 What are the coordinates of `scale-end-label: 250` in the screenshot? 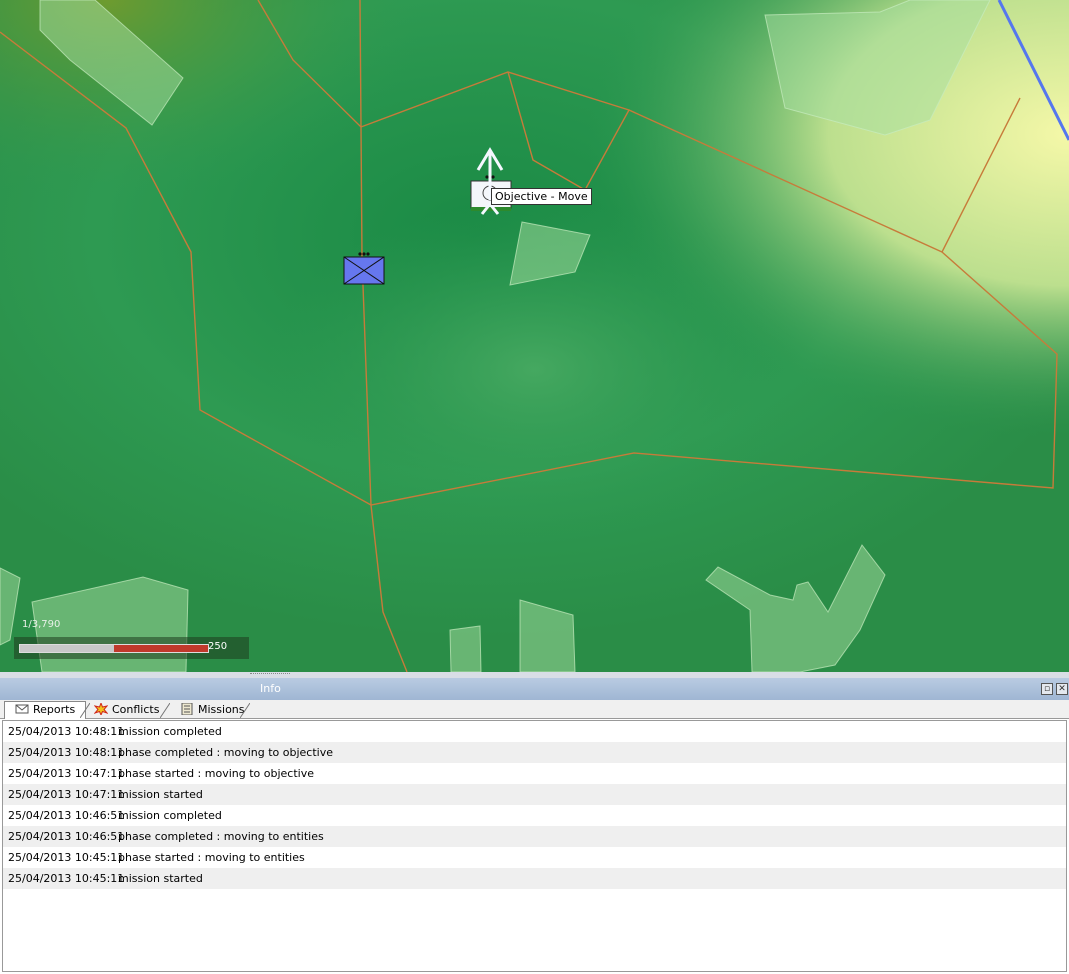 It's located at (218, 646).